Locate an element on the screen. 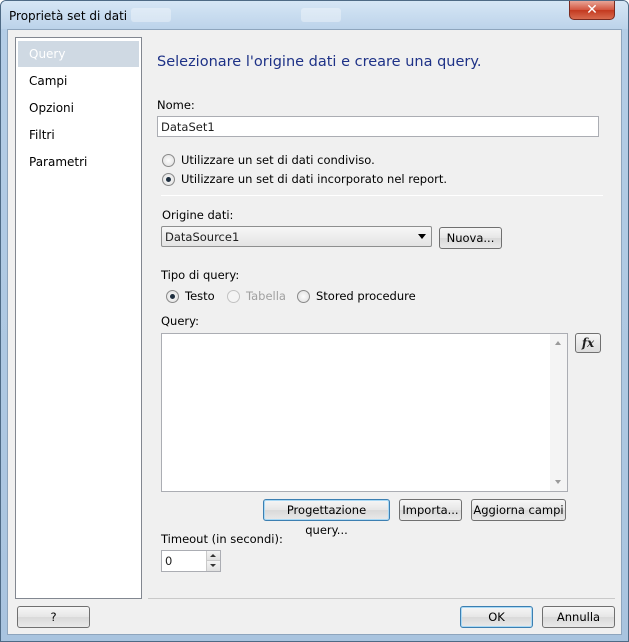 The image size is (629, 642). expression-button: fx is located at coordinates (588, 343).